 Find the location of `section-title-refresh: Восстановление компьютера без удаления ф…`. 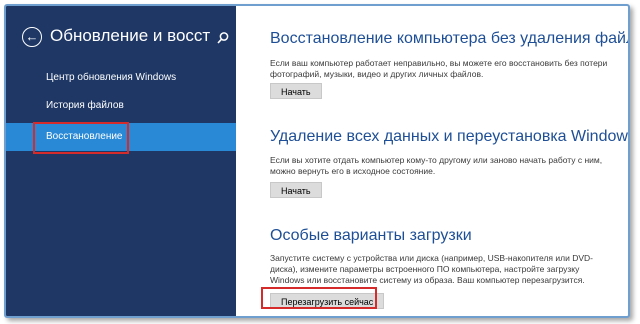

section-title-refresh: Восстановление компьютера без удаления ф… is located at coordinates (450, 38).